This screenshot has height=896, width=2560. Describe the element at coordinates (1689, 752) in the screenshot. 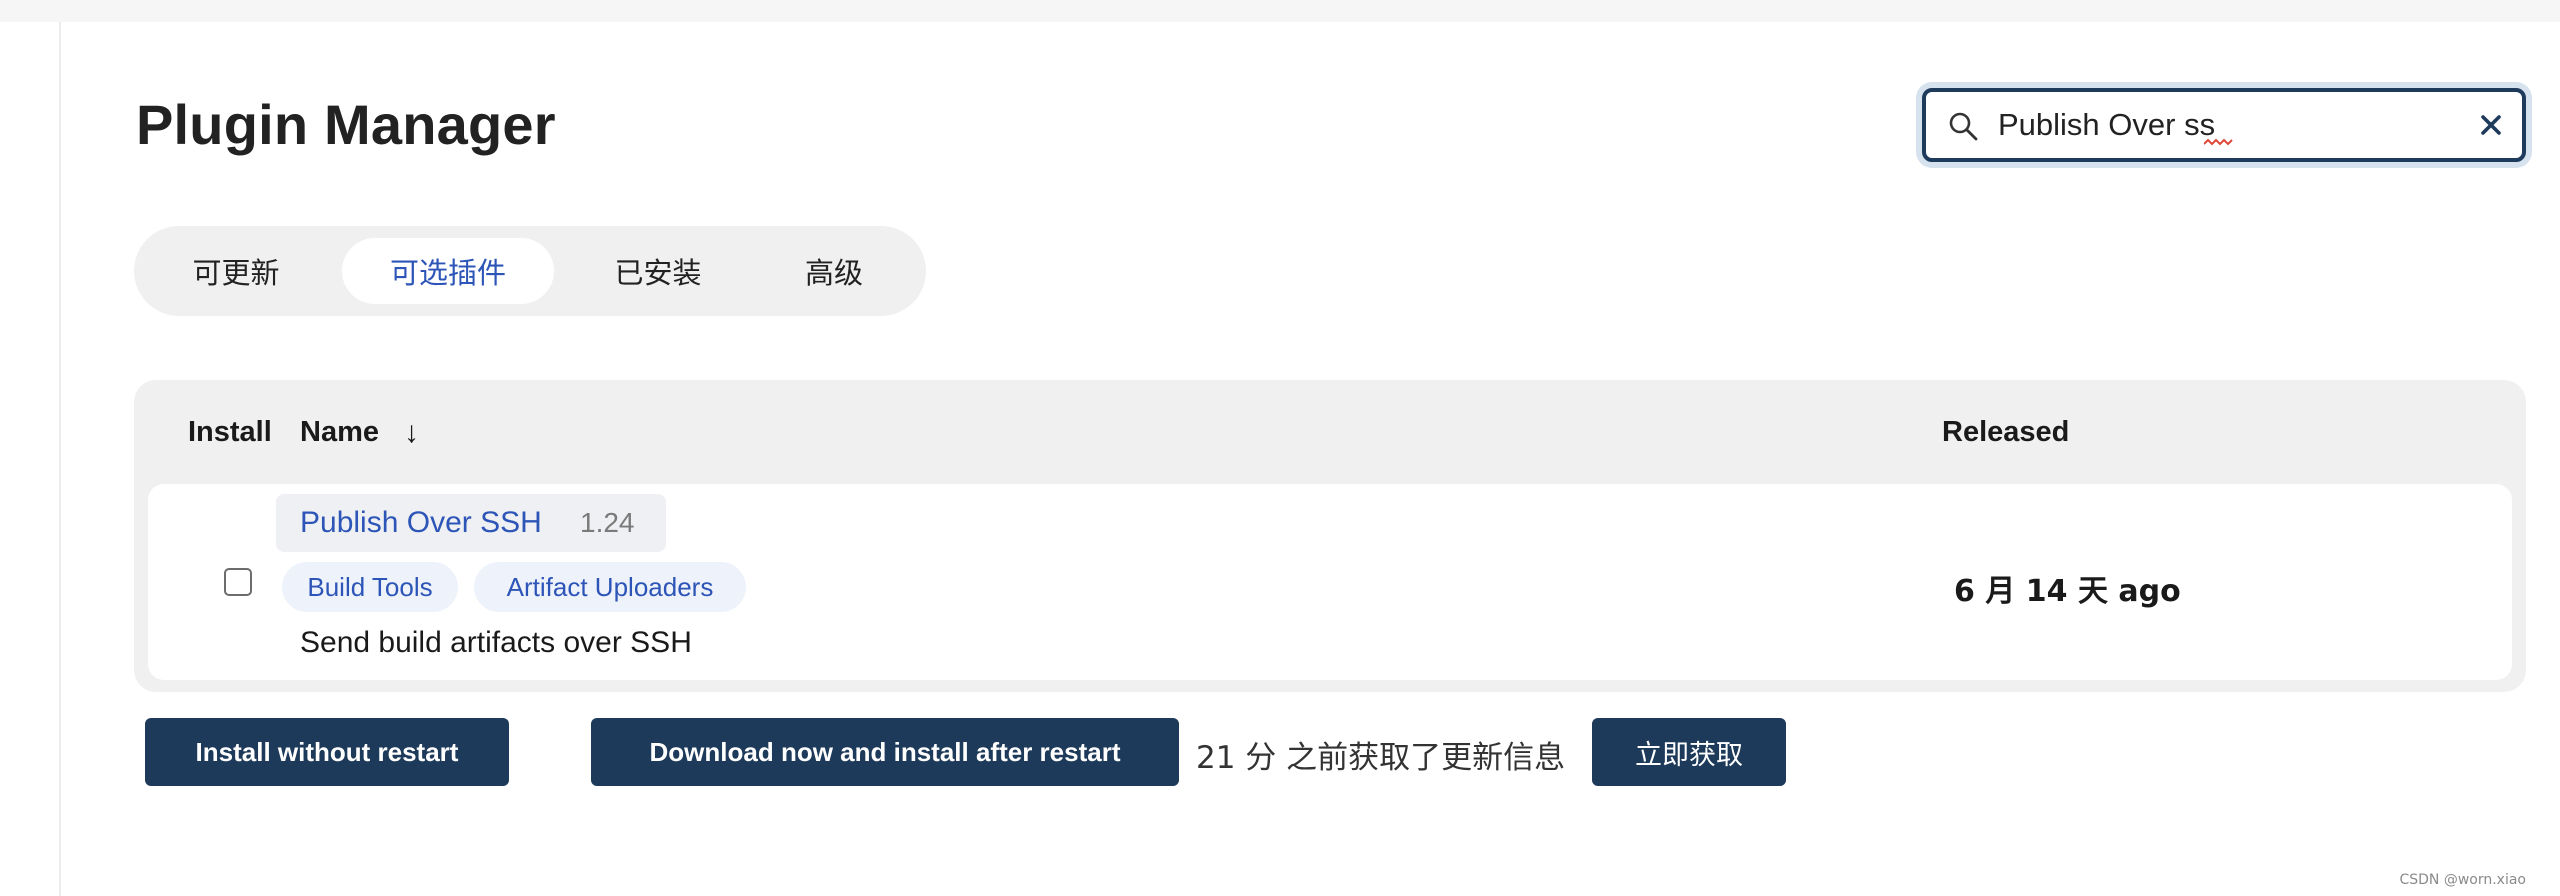

I see `fetch-now-button: 立即获取` at that location.